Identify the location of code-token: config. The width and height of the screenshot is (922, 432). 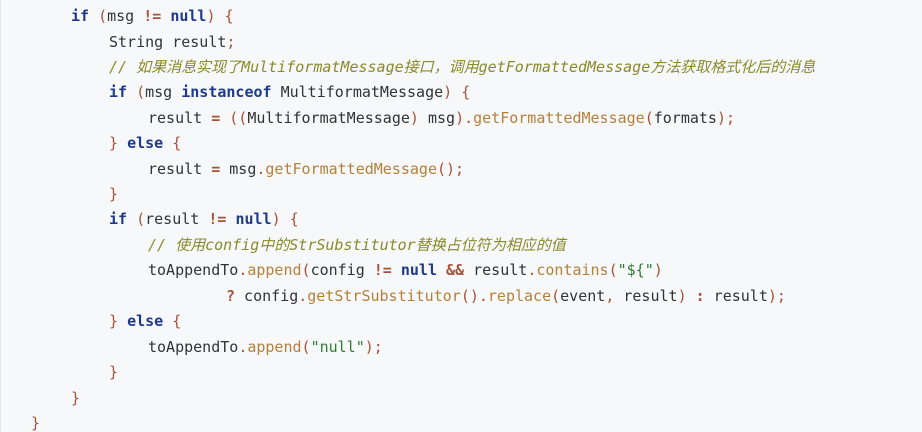
(342, 270).